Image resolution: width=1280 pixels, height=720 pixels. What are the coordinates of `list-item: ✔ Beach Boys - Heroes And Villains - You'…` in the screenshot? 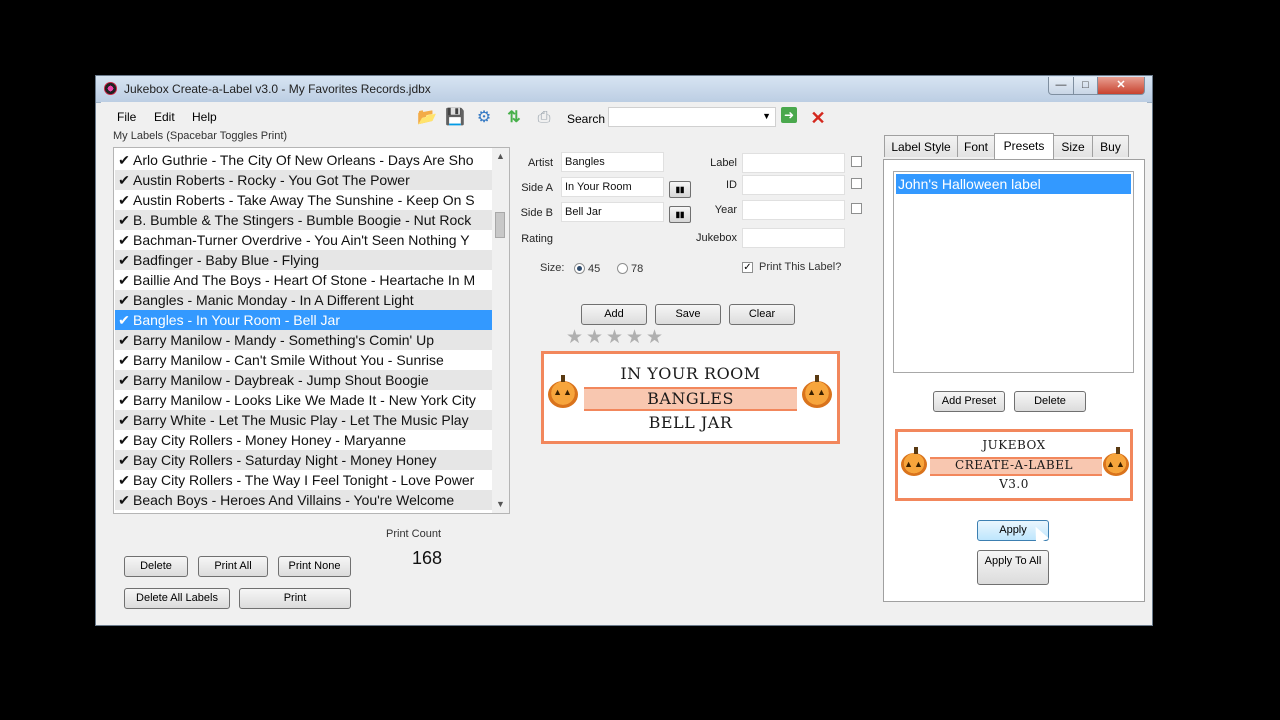 It's located at (303, 500).